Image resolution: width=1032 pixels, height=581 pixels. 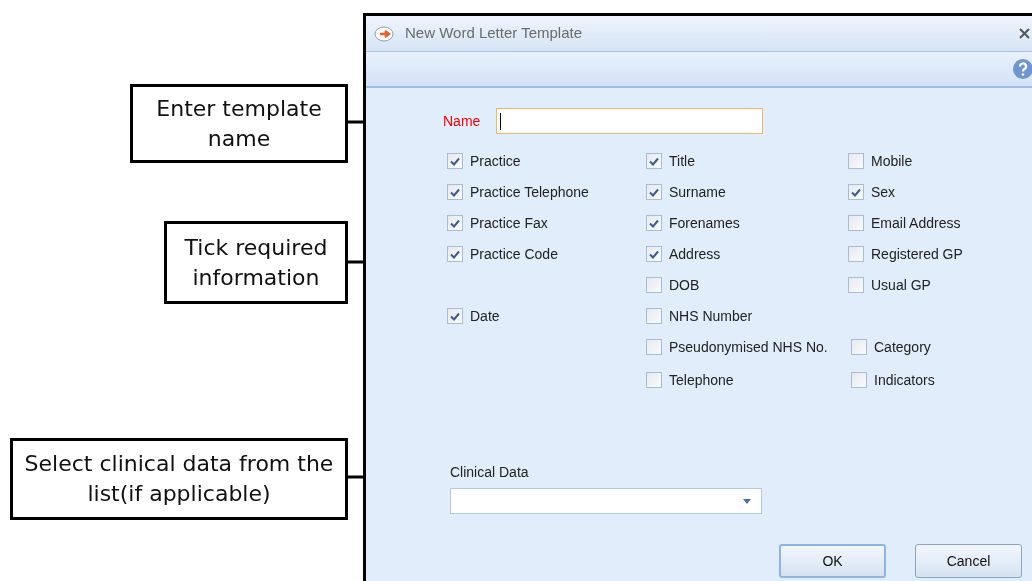 I want to click on callout-text: Enter template name, so click(x=239, y=123).